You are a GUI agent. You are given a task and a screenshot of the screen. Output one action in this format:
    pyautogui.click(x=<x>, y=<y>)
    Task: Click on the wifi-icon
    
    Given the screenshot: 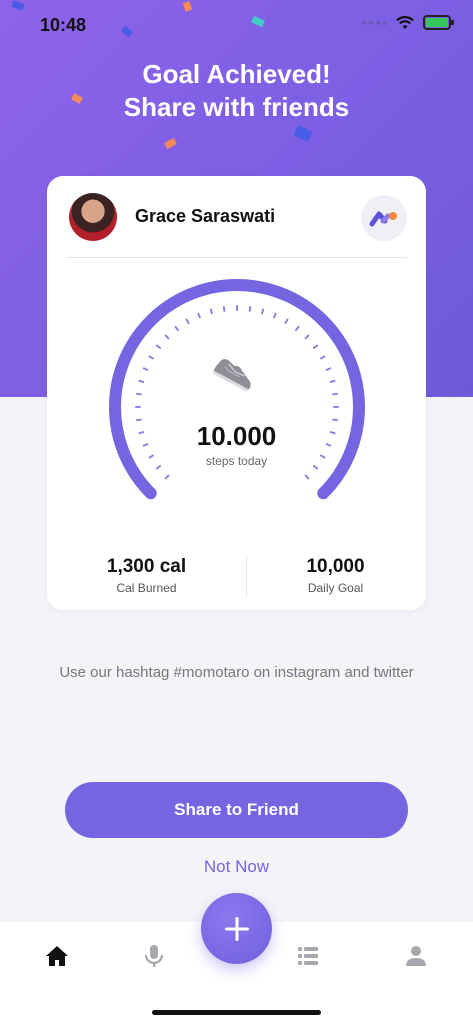 What is the action you would take?
    pyautogui.click(x=405, y=22)
    